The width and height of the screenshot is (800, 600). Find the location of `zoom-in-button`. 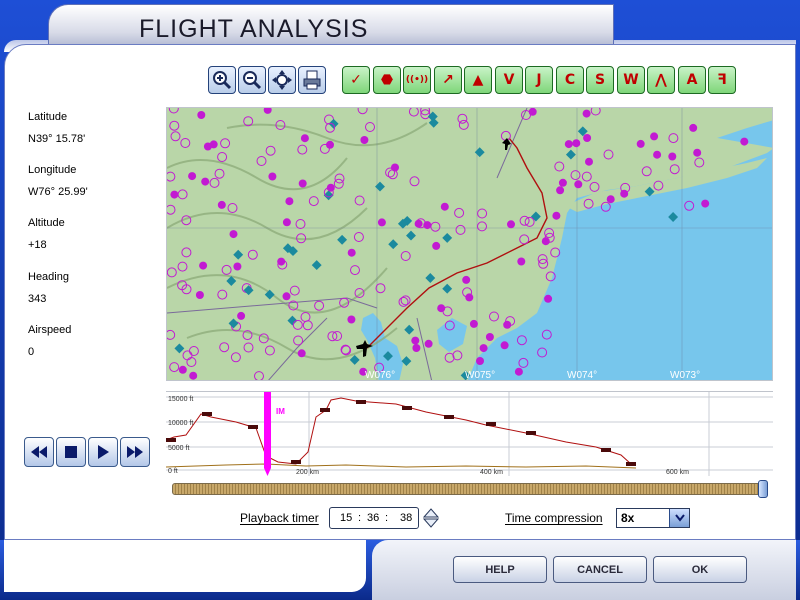

zoom-in-button is located at coordinates (222, 80).